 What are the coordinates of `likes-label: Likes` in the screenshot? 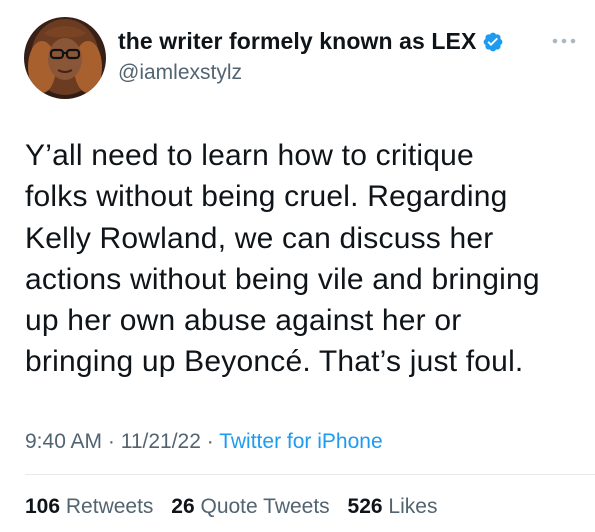 It's located at (413, 506).